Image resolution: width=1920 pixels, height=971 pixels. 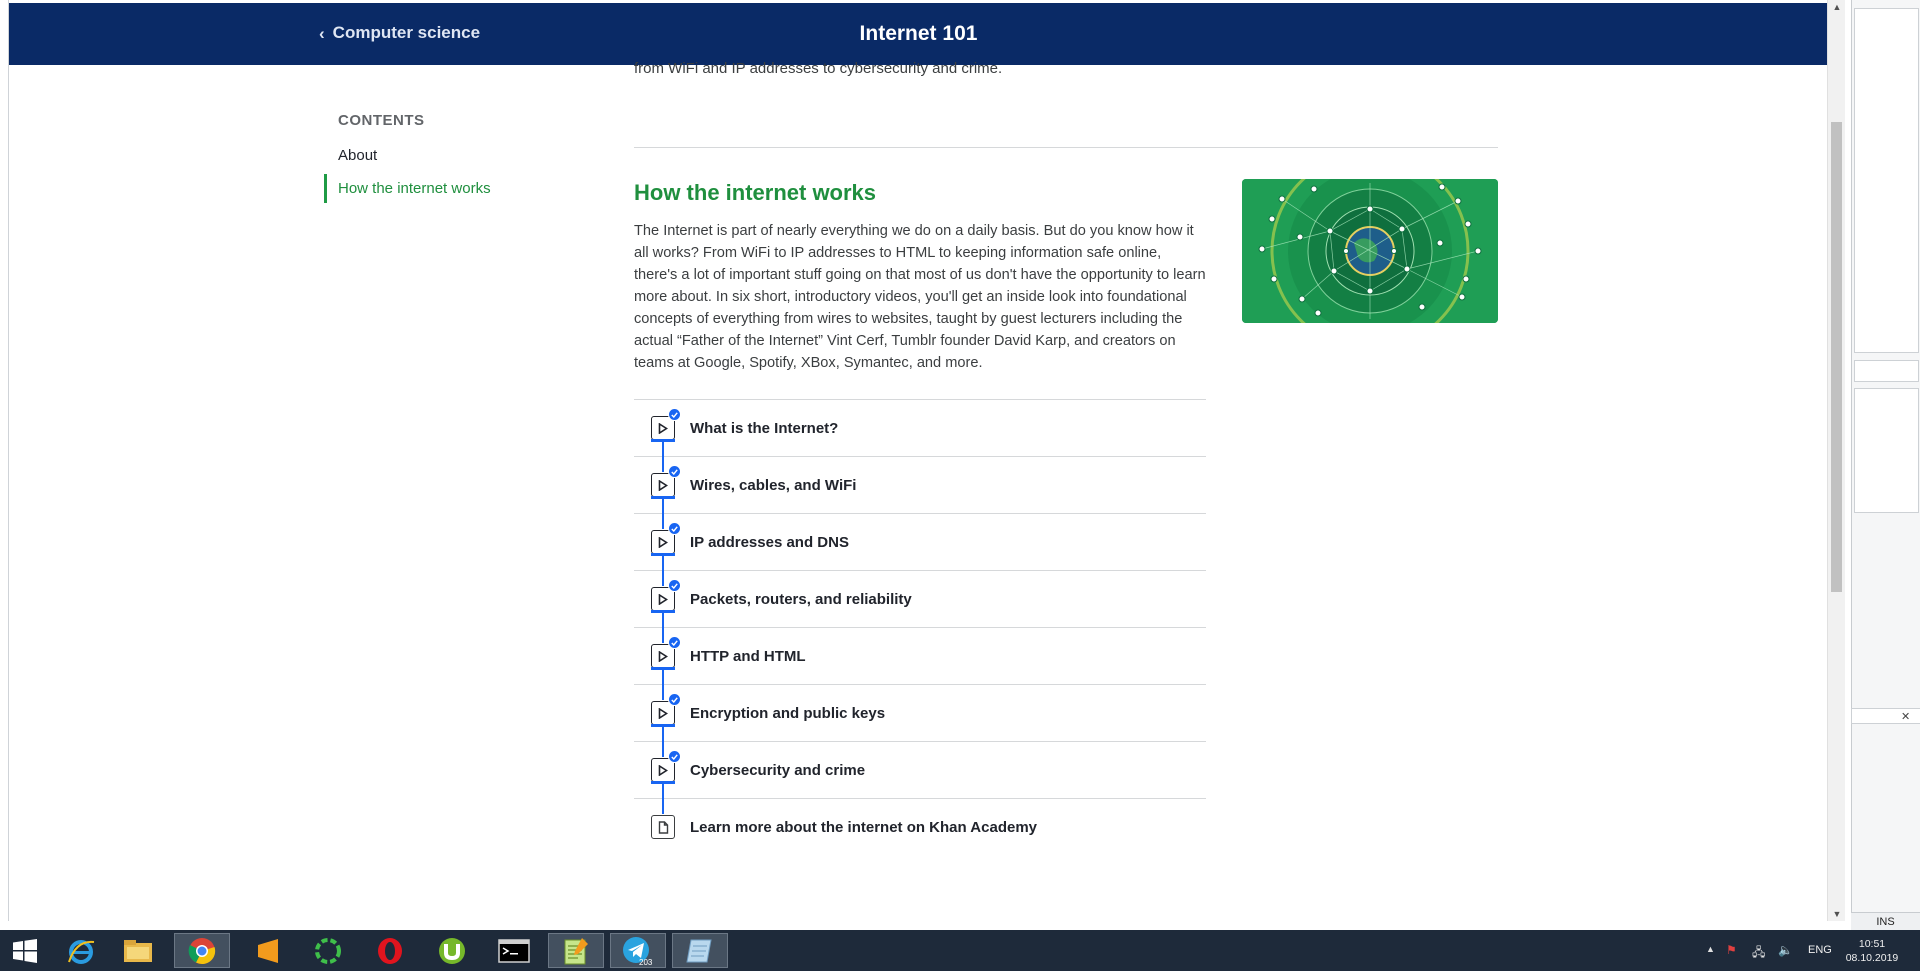 I want to click on lesson-title: Encryption and public keys, so click(x=788, y=713).